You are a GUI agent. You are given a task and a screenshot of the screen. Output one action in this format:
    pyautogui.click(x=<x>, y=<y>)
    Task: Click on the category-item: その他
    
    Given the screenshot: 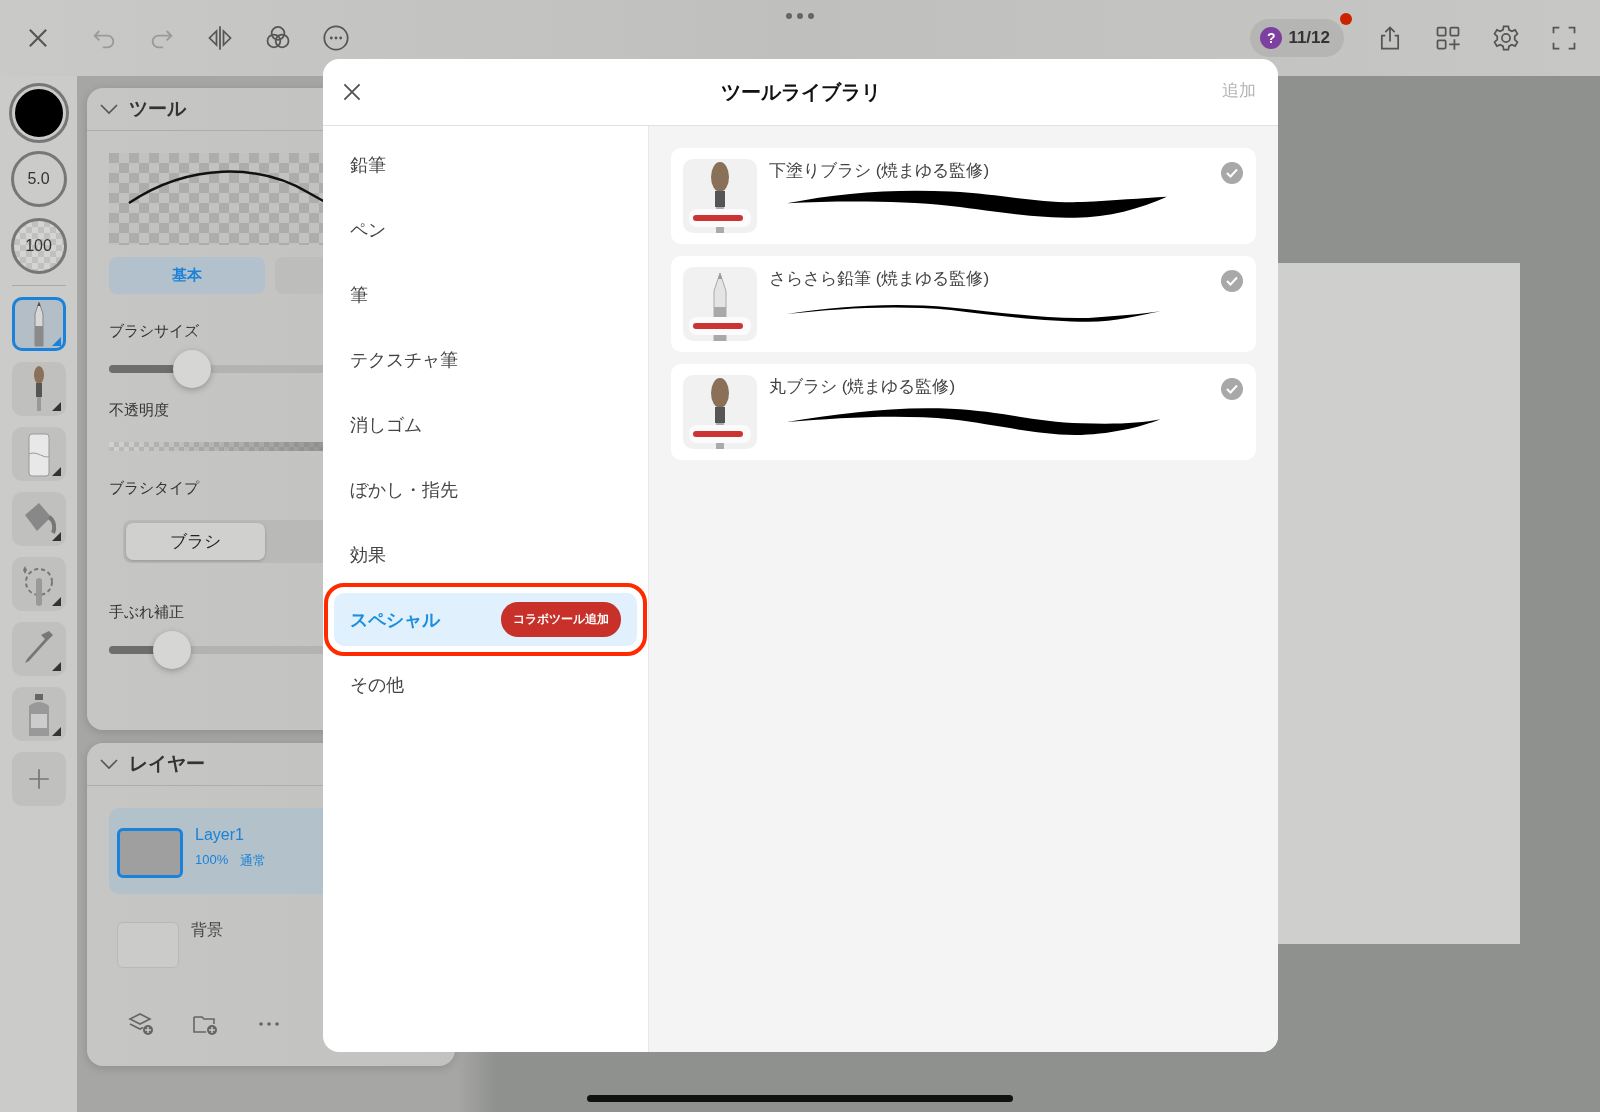 What is the action you would take?
    pyautogui.click(x=485, y=684)
    